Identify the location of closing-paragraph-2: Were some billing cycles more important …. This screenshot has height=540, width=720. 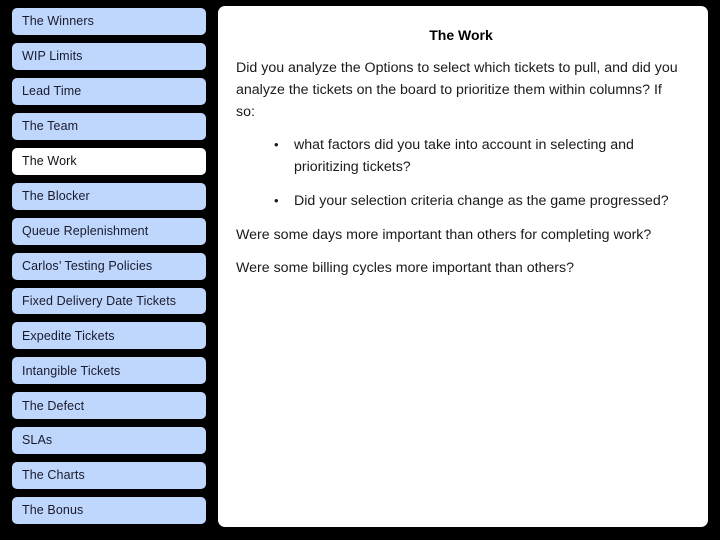
(405, 268).